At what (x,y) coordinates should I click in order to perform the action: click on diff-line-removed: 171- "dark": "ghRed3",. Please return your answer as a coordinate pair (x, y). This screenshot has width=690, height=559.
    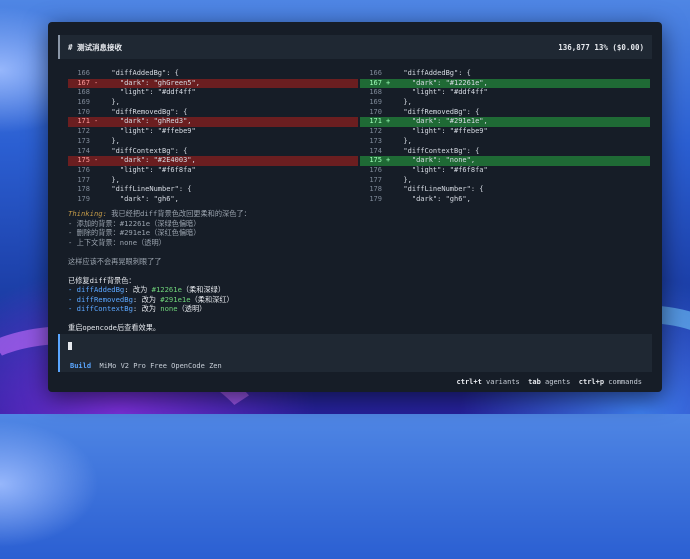
    Looking at the image, I should click on (213, 122).